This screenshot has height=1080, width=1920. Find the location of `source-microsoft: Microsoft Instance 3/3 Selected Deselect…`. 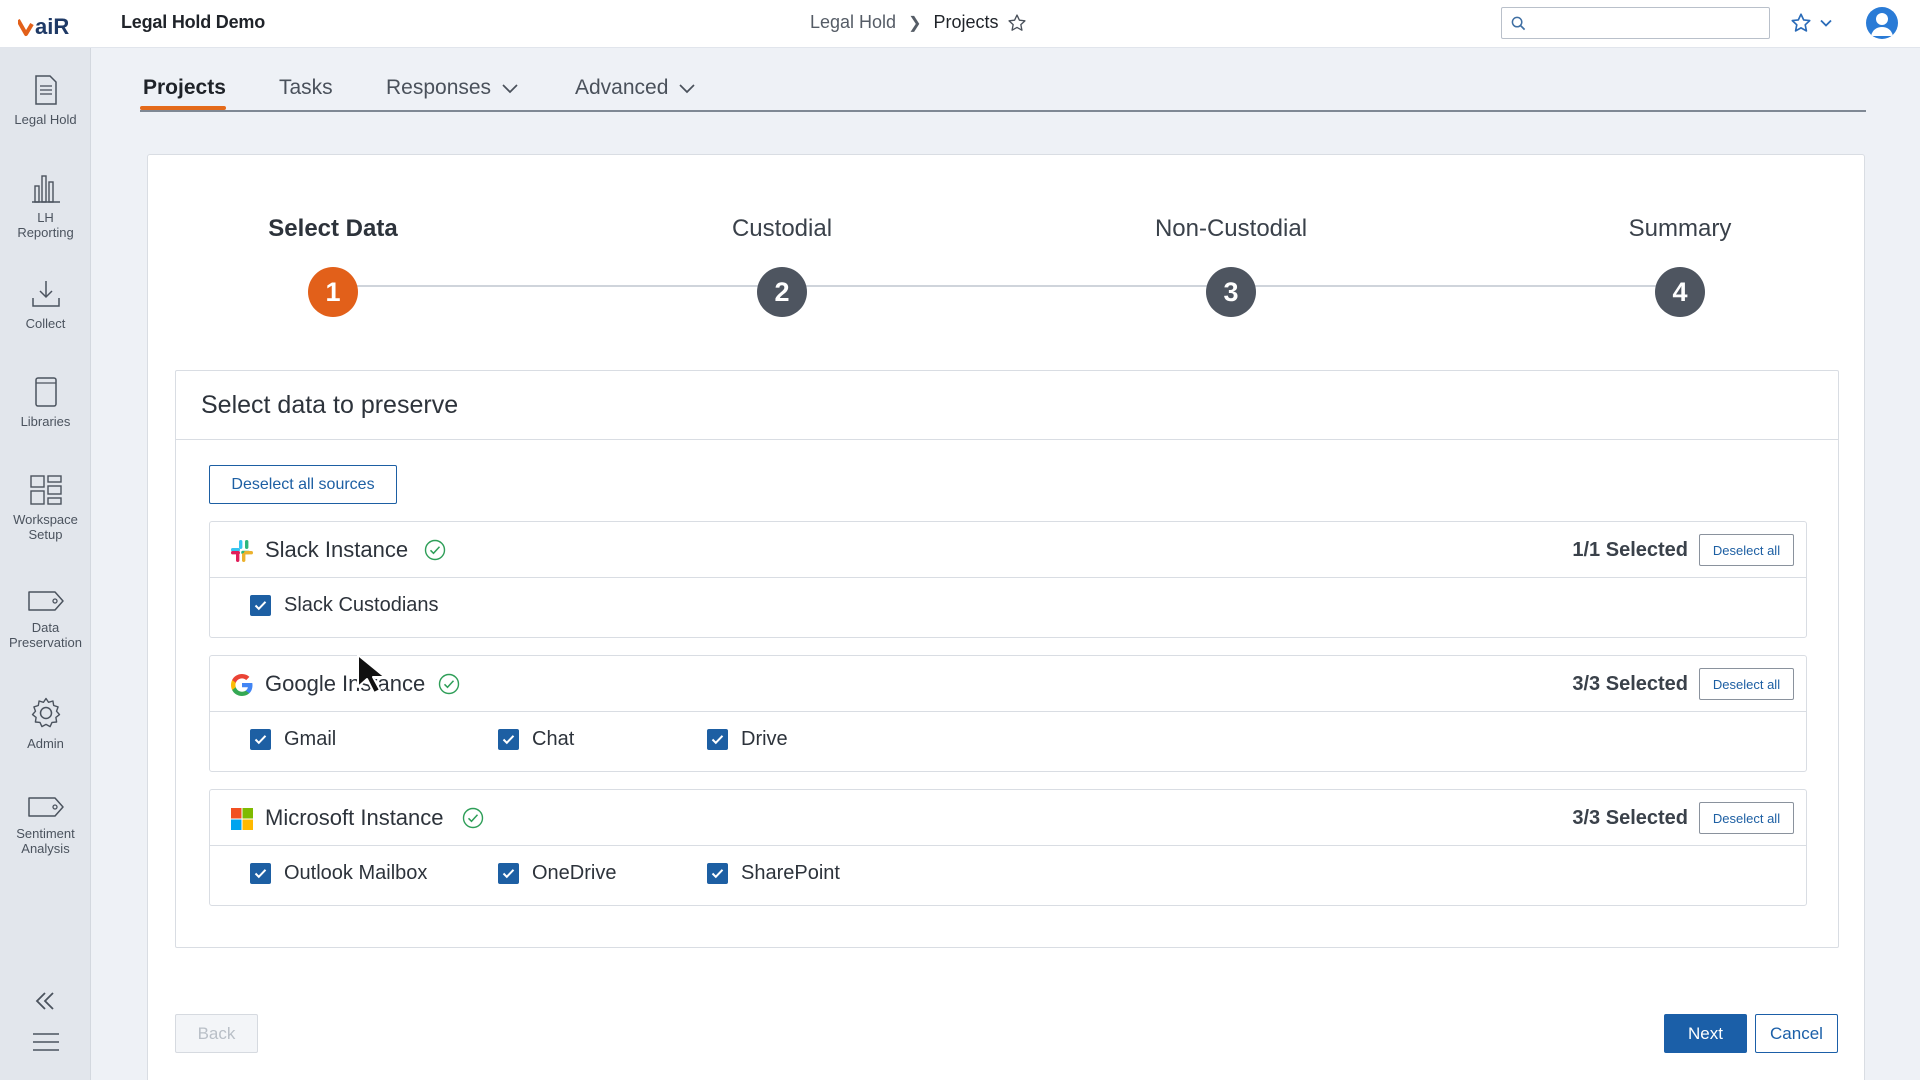

source-microsoft: Microsoft Instance 3/3 Selected Deselect… is located at coordinates (1008, 847).